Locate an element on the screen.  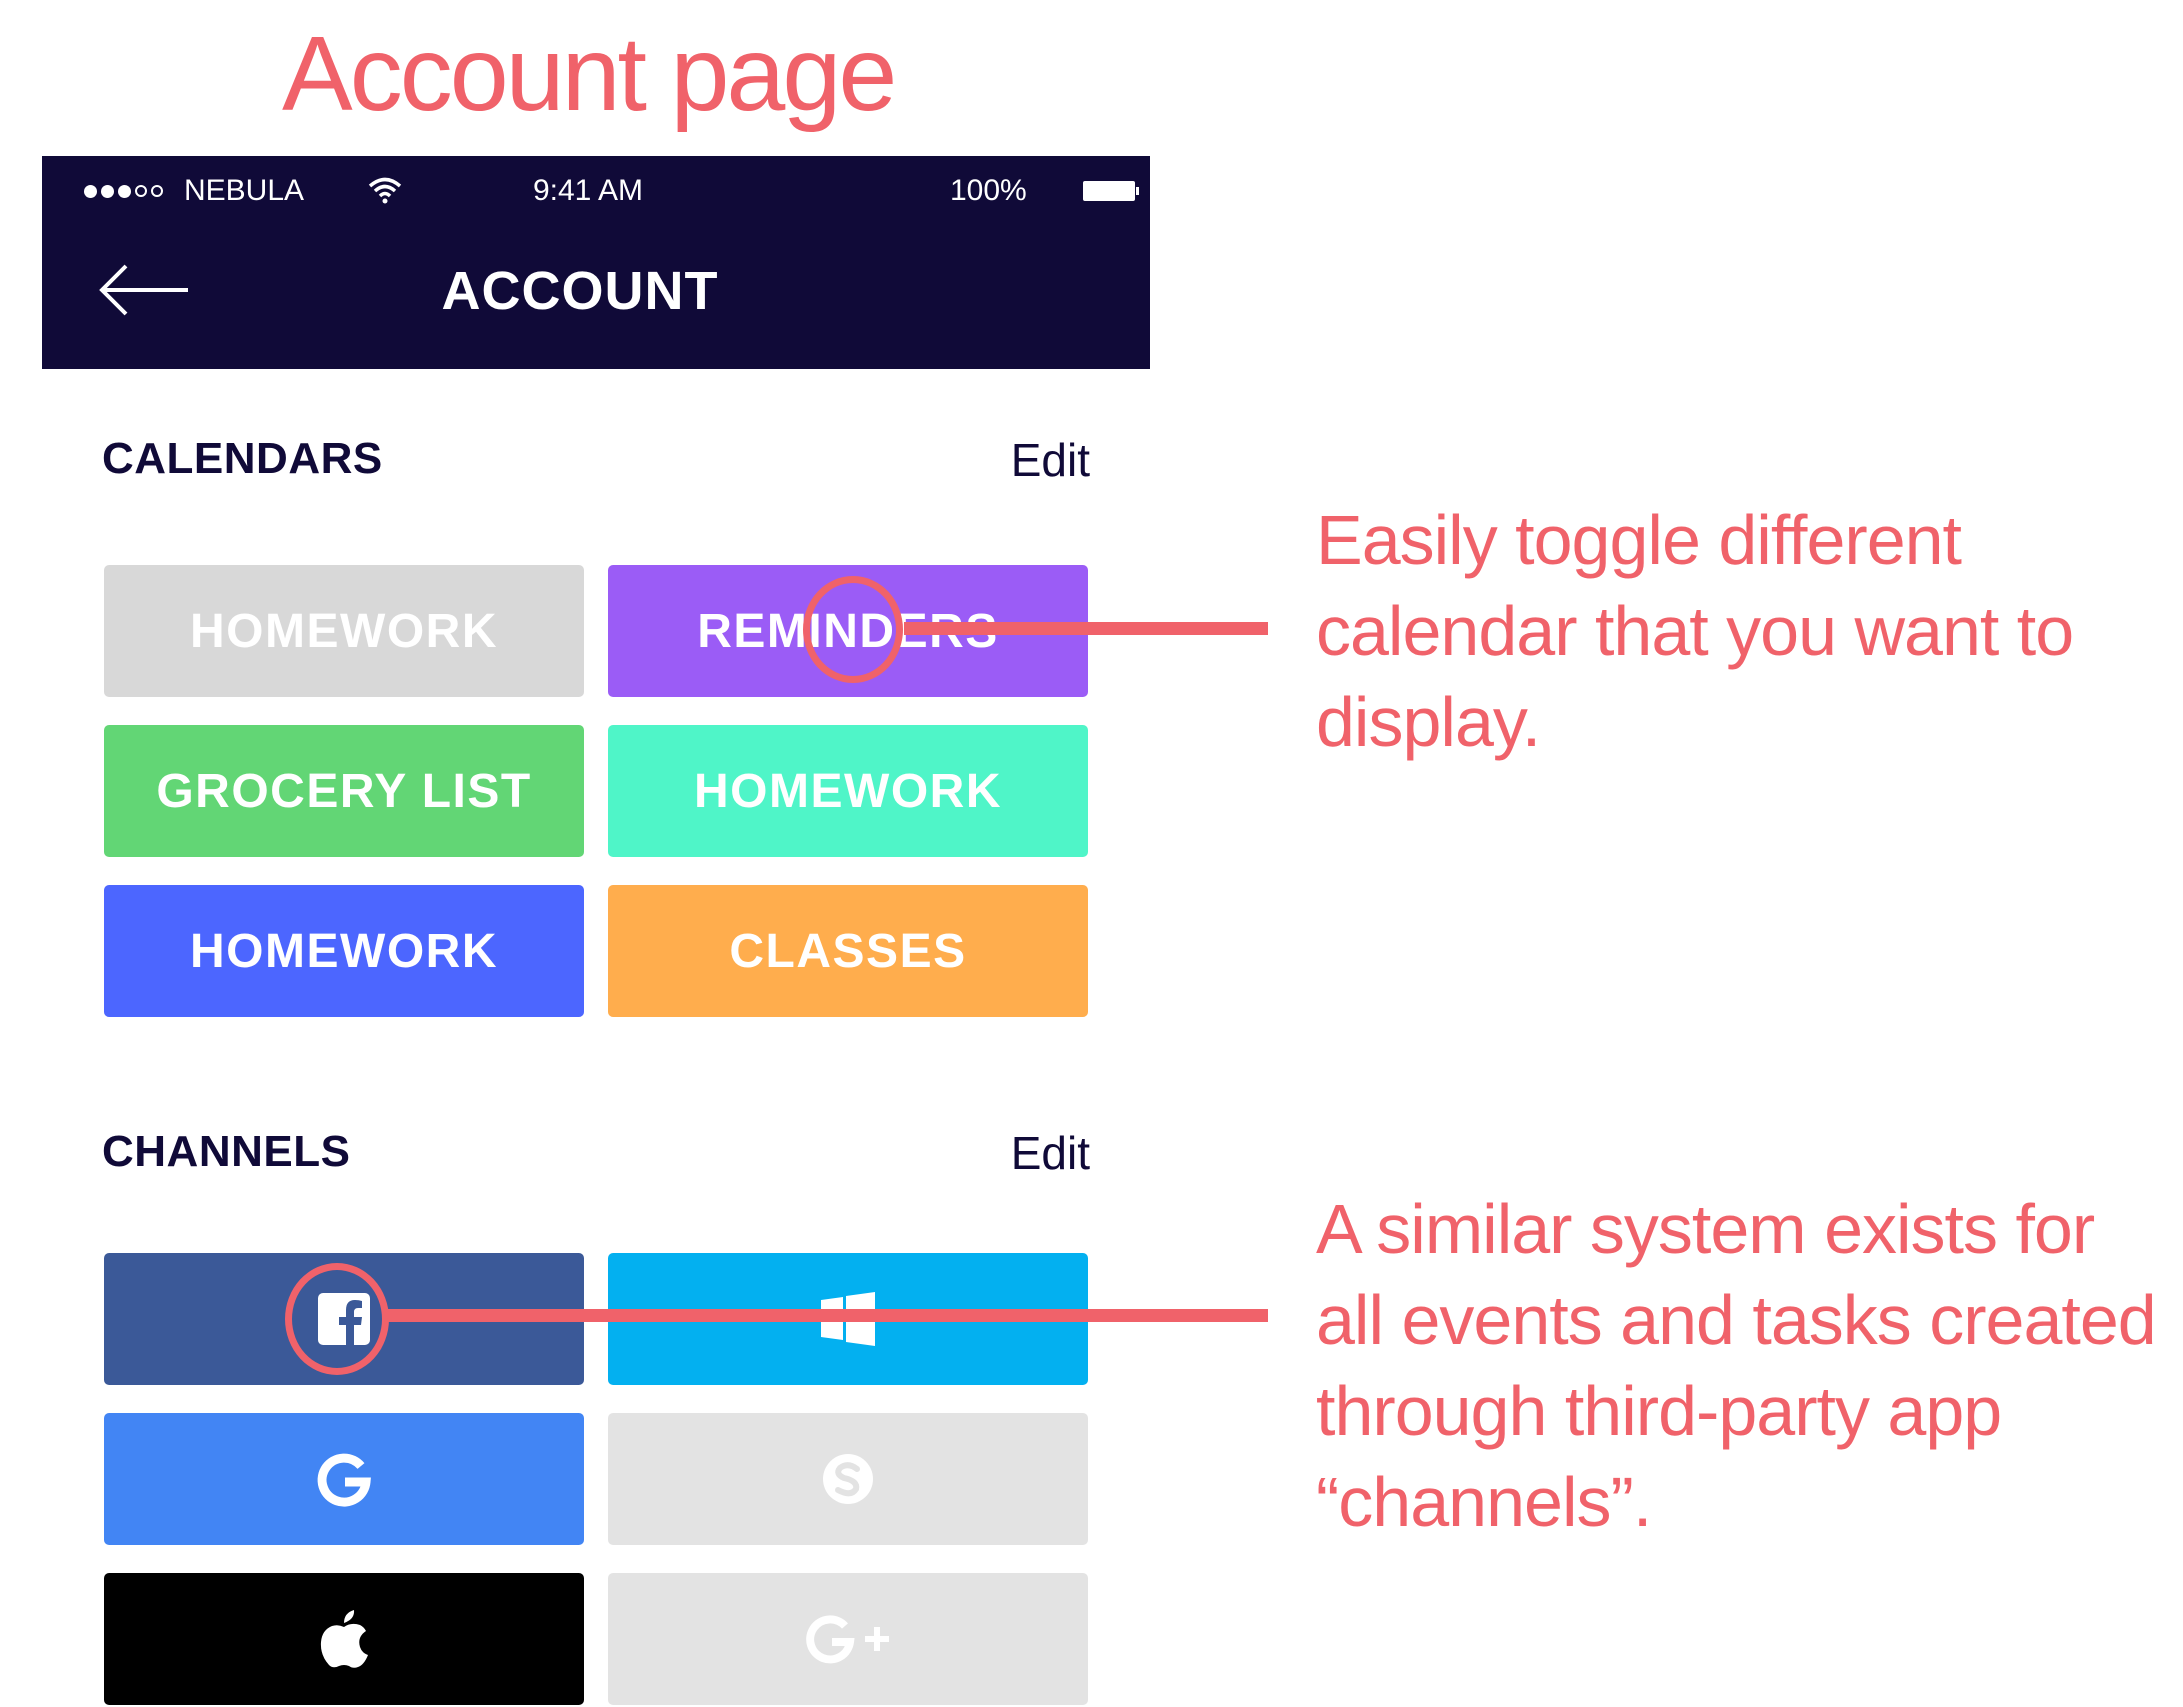
calendar-toggle-classes: CLASSES is located at coordinates (848, 951).